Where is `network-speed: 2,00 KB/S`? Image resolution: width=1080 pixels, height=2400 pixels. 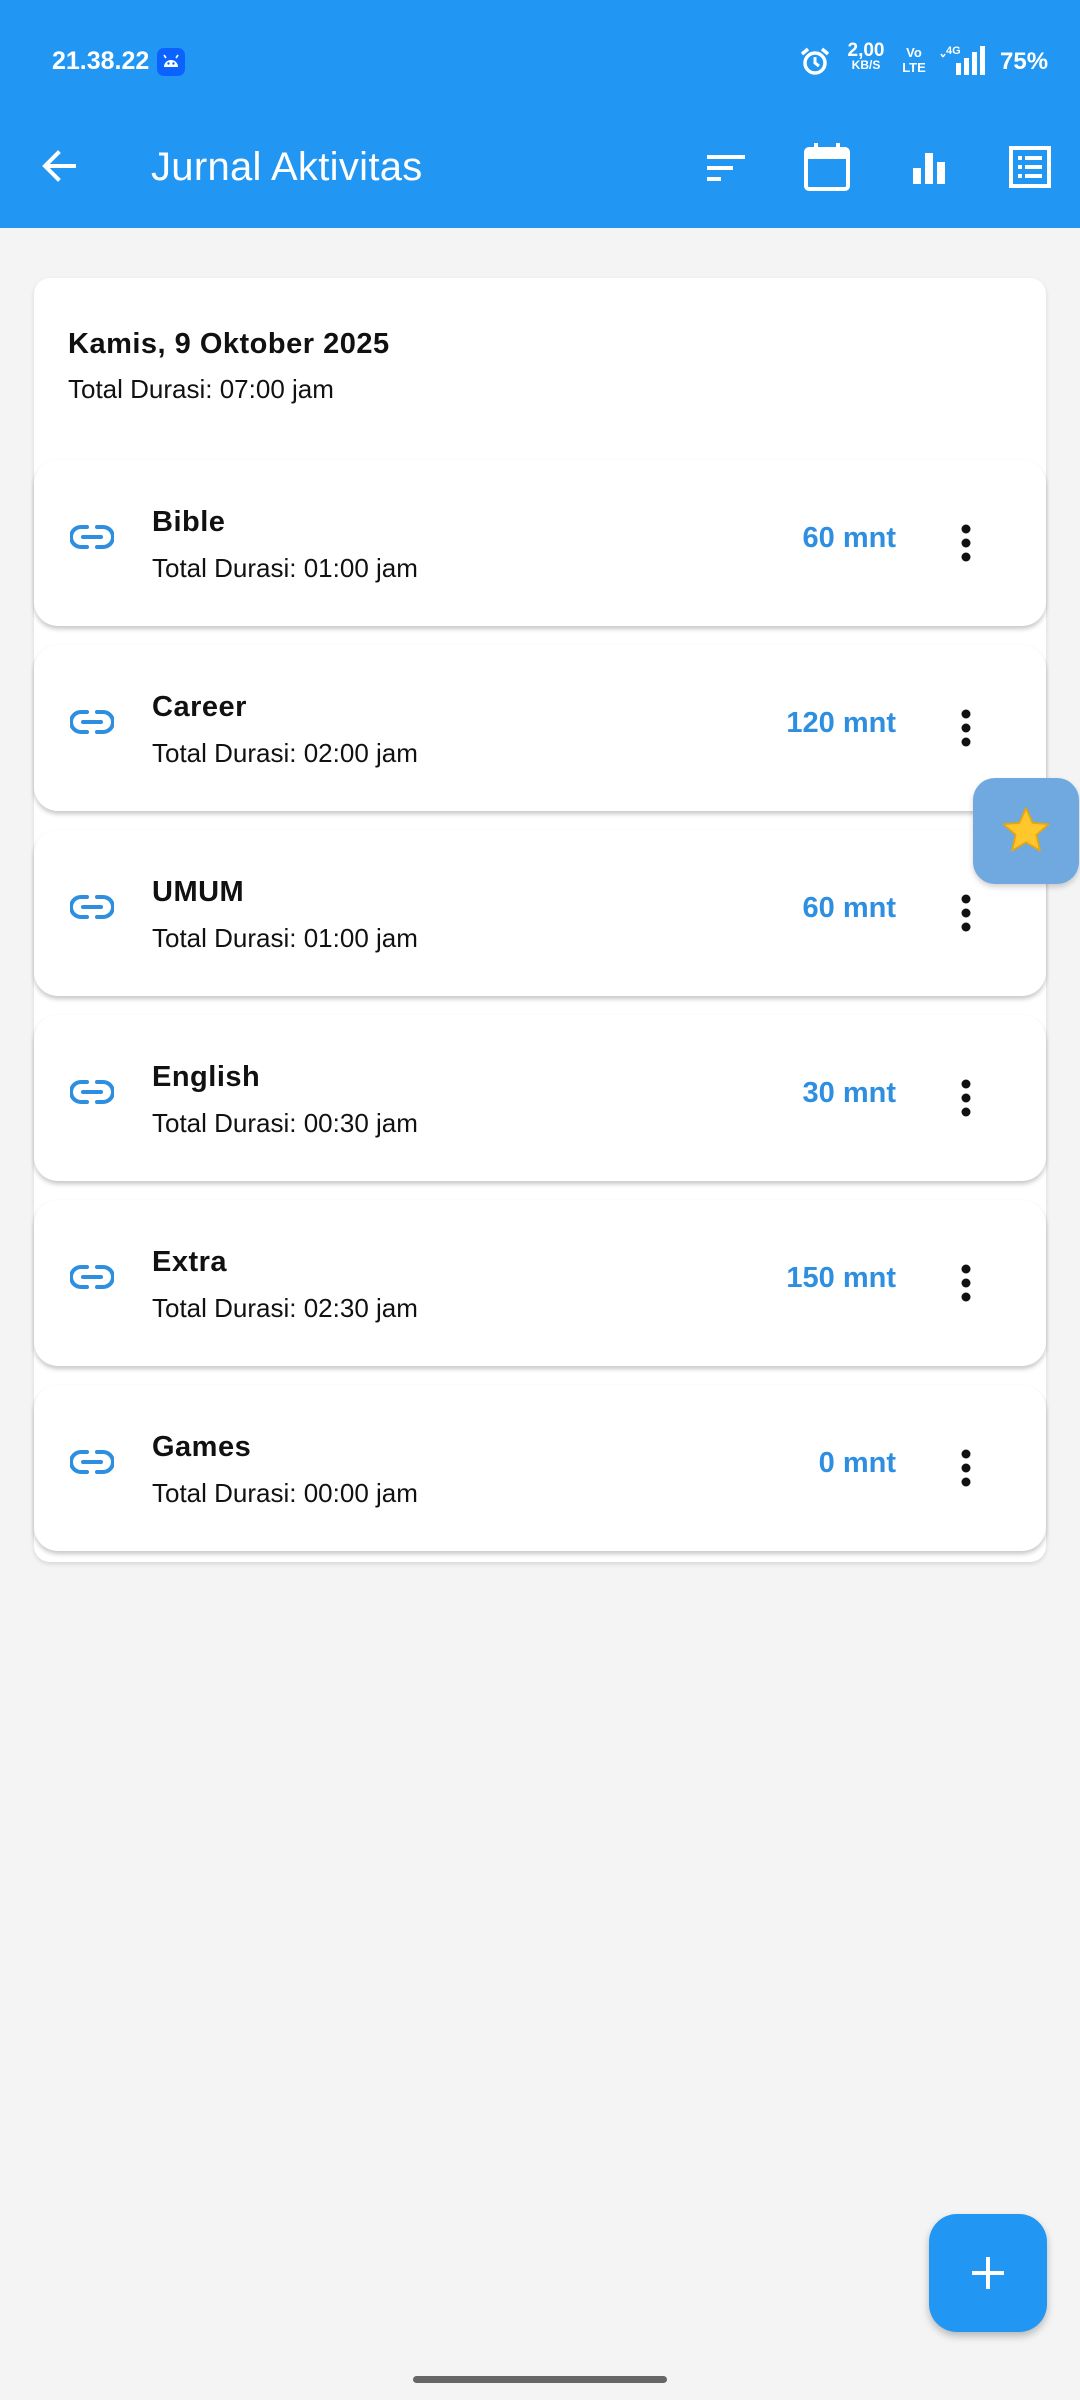
network-speed: 2,00 KB/S is located at coordinates (866, 56).